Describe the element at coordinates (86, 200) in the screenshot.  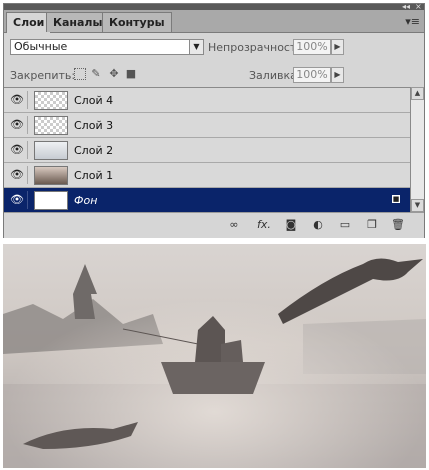
I see `layer-name: Фон` at that location.